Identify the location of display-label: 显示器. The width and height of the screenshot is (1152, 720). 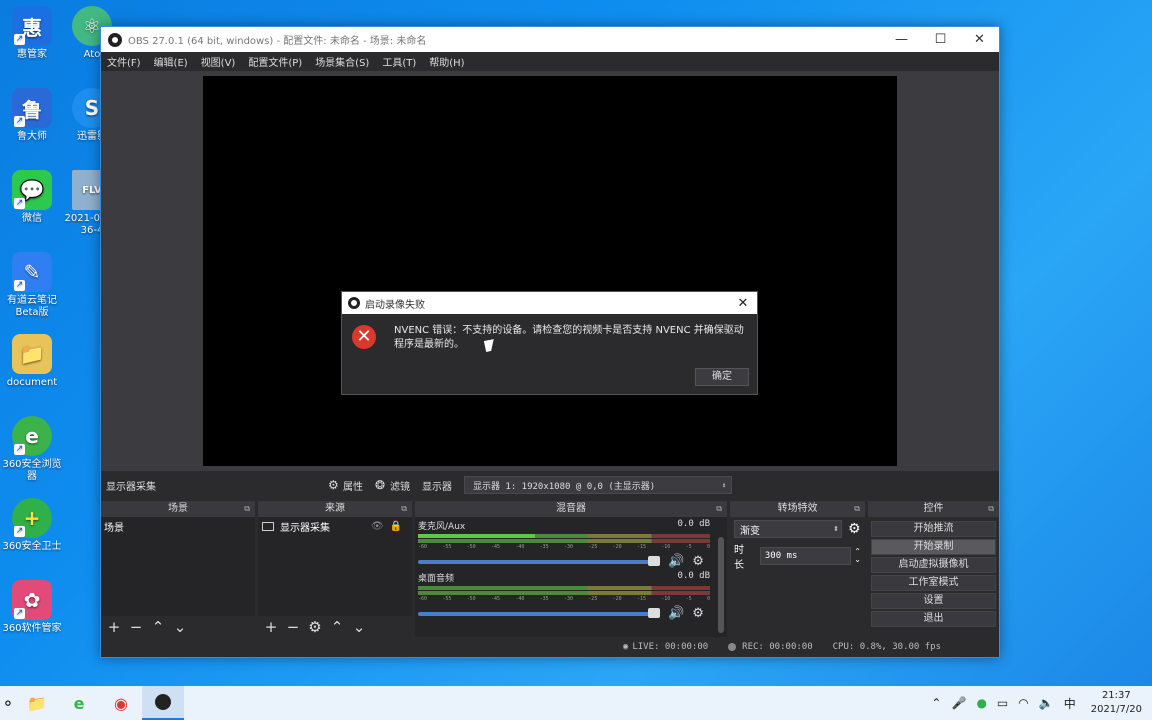
(437, 487).